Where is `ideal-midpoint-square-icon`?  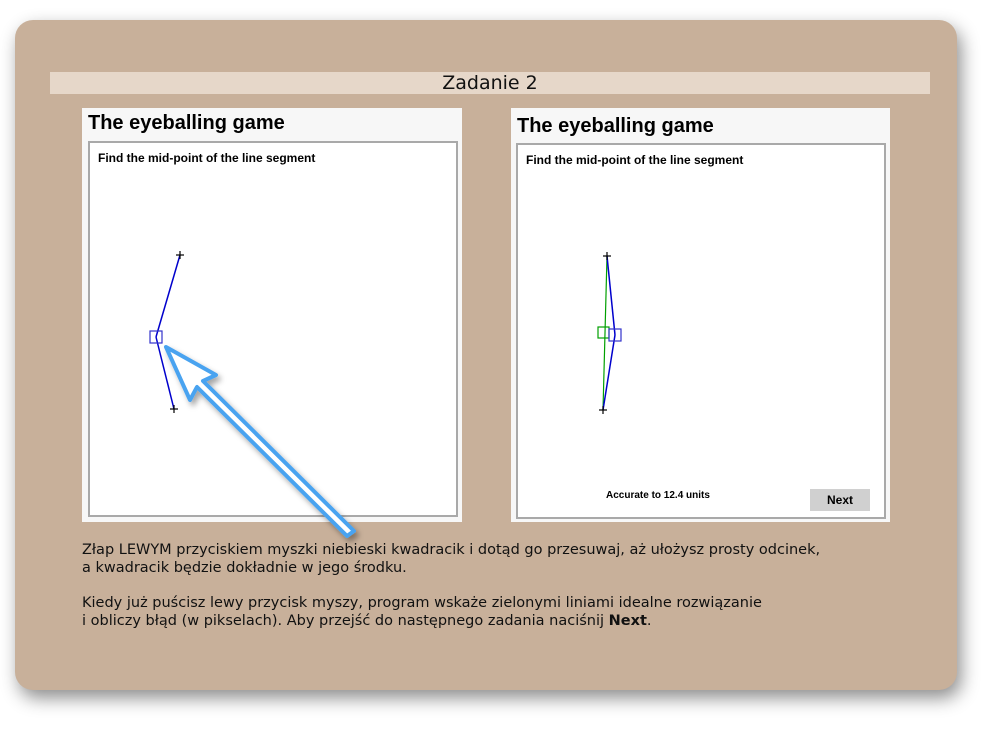
ideal-midpoint-square-icon is located at coordinates (603, 332).